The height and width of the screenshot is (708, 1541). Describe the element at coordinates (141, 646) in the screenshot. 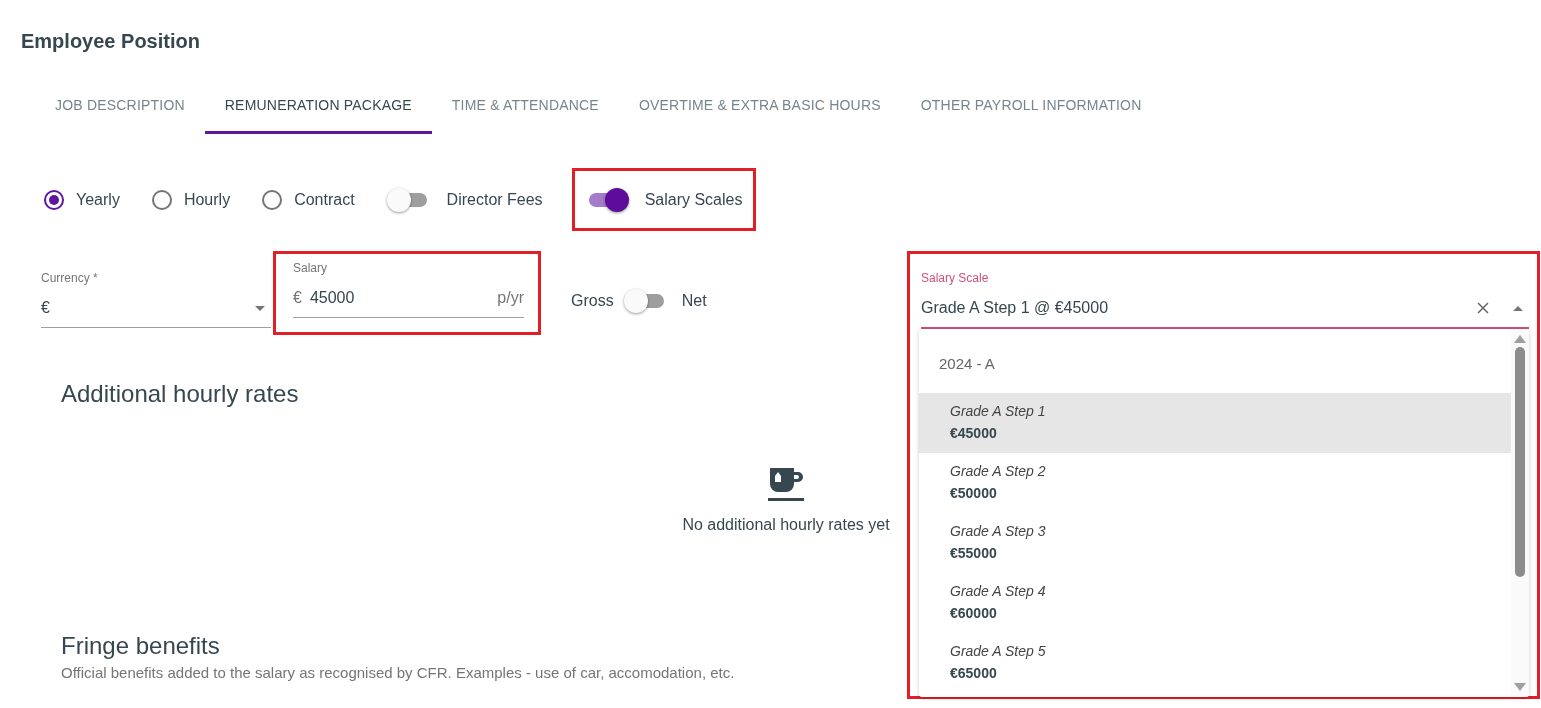

I see `section-heading: Fringe benefits` at that location.